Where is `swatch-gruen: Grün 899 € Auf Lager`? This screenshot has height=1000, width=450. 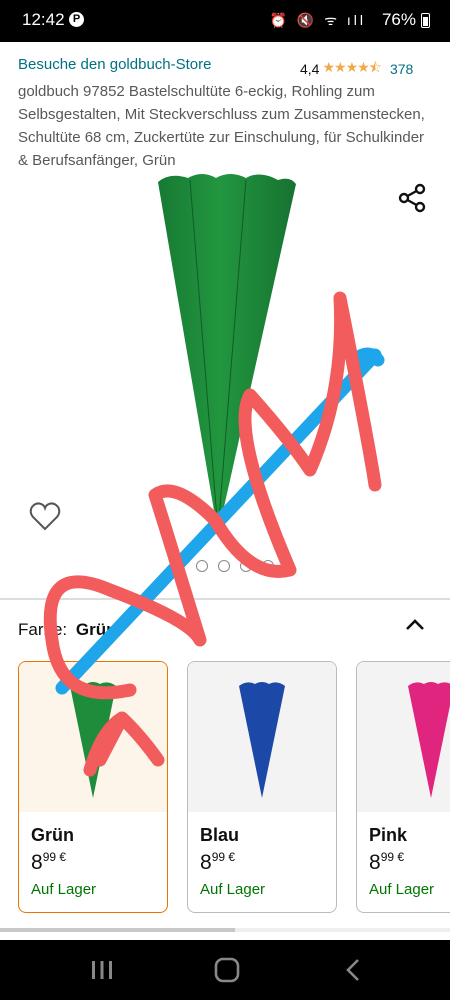
swatch-gruen: Grün 899 € Auf Lager is located at coordinates (93, 787).